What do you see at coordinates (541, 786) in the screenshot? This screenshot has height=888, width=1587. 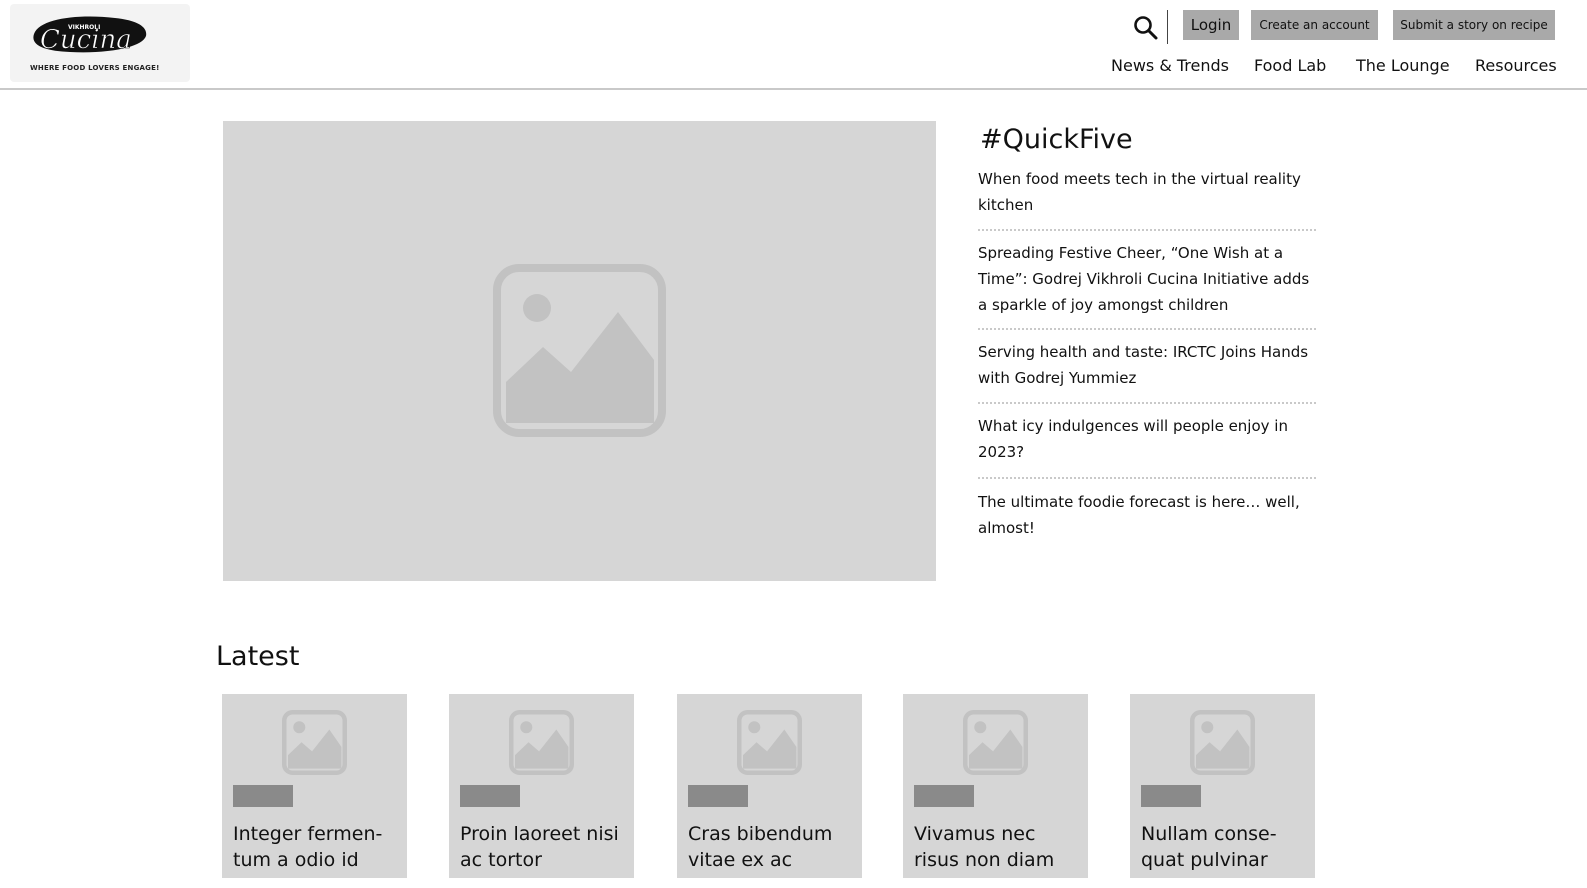 I see `latest-card-2: Proin laoreet nisi ac tortor` at bounding box center [541, 786].